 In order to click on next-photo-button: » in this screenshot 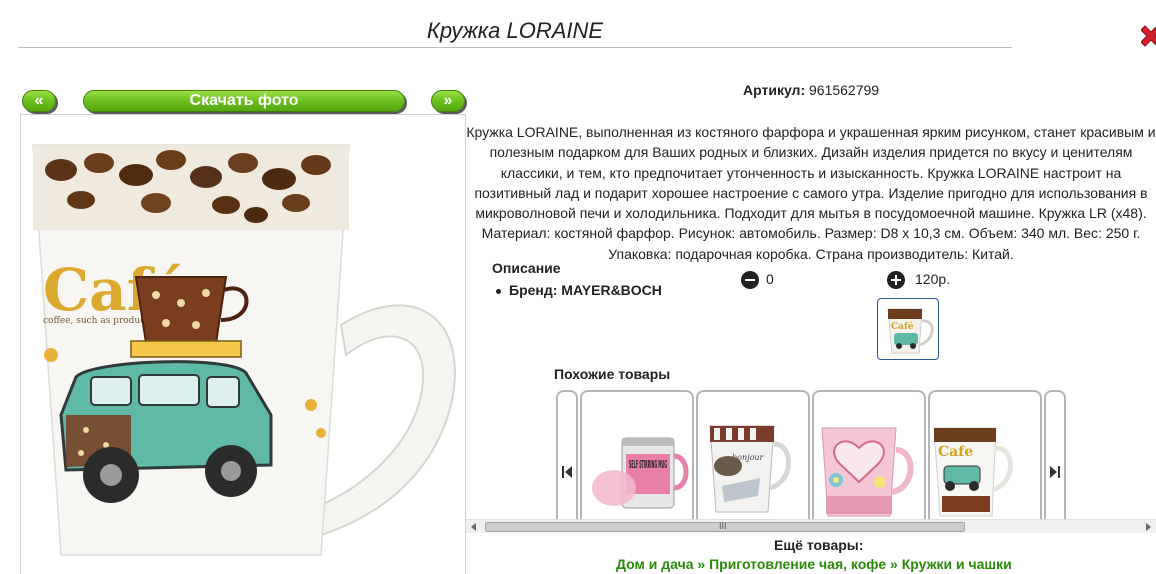, I will do `click(448, 101)`.